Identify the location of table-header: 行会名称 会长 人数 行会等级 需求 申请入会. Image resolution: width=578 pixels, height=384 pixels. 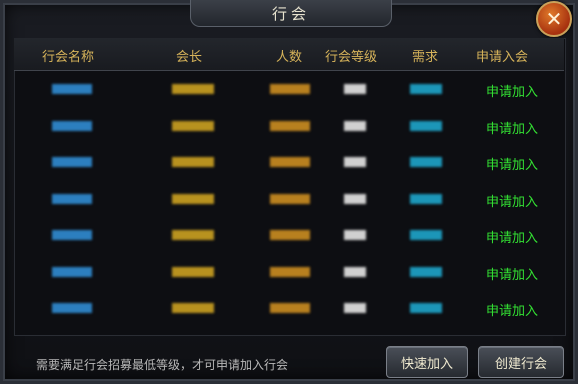
(289, 54).